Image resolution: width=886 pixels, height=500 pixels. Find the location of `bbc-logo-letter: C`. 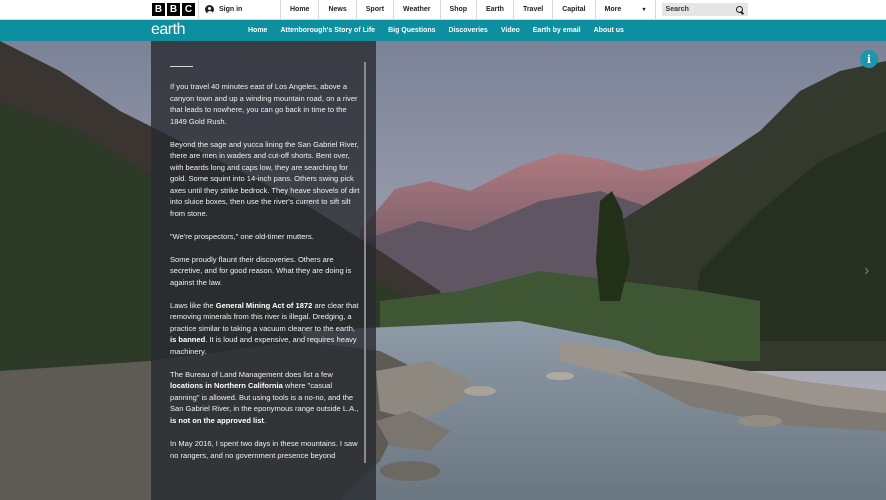

bbc-logo-letter: C is located at coordinates (188, 9).